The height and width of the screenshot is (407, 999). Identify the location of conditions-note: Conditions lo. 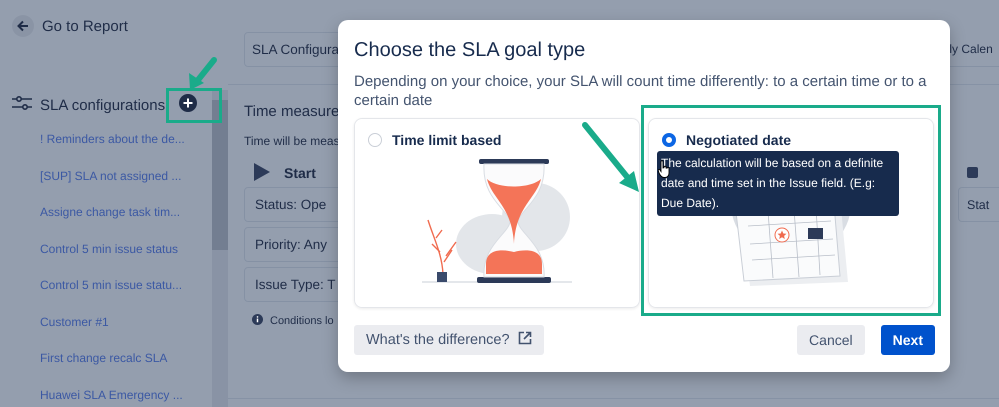
(302, 321).